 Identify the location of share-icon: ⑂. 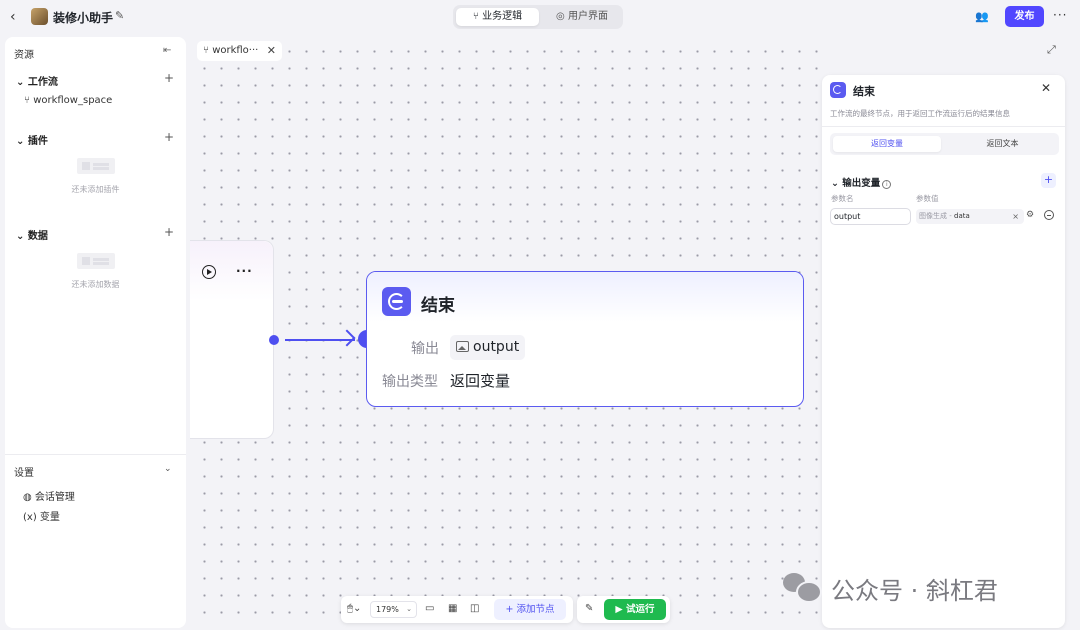
(477, 16).